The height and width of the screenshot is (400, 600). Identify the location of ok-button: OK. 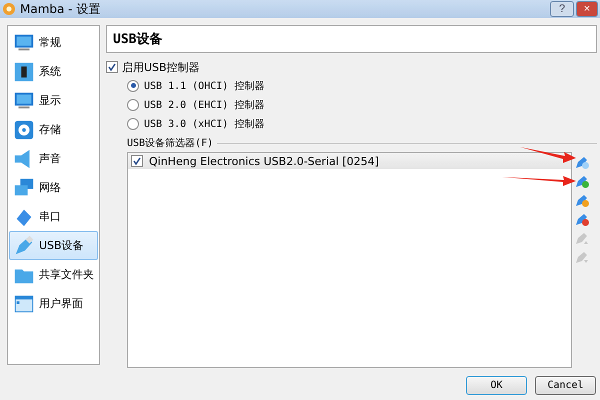
(496, 385).